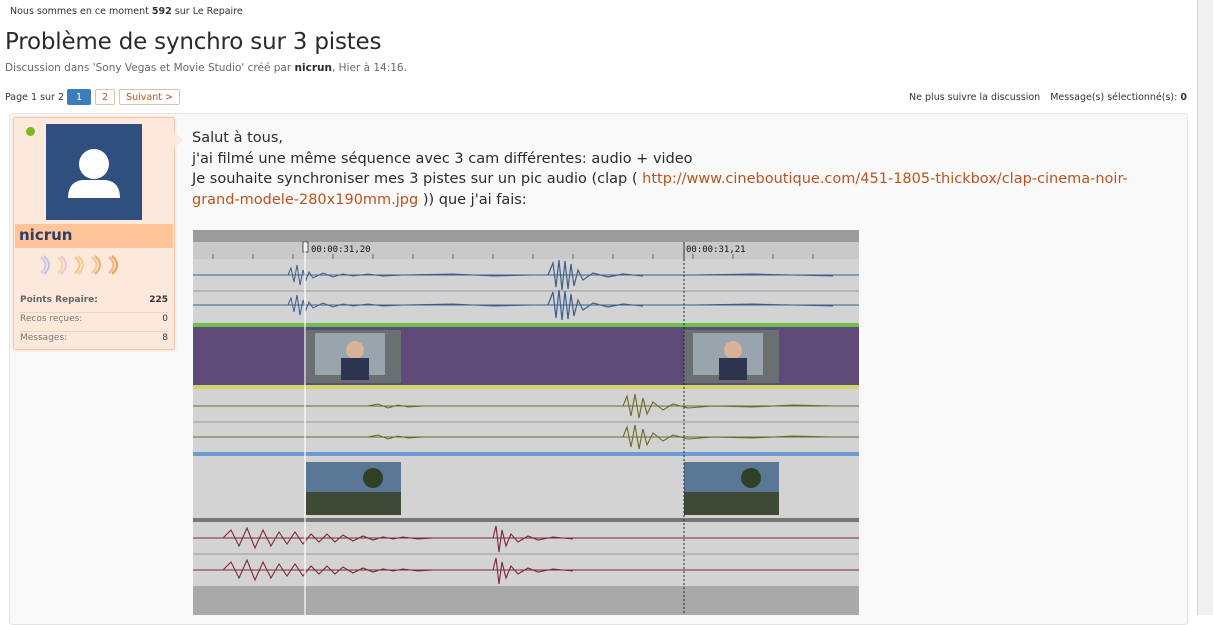  I want to click on next-page-button: Suivant >, so click(149, 97).